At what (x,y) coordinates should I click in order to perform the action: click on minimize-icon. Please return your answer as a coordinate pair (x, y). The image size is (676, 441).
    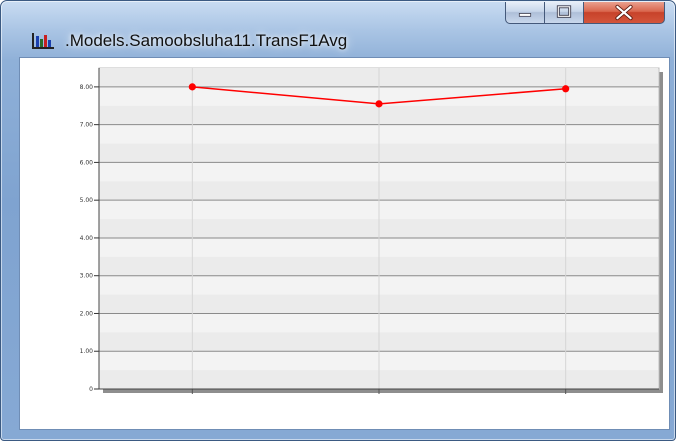
    Looking at the image, I should click on (525, 15).